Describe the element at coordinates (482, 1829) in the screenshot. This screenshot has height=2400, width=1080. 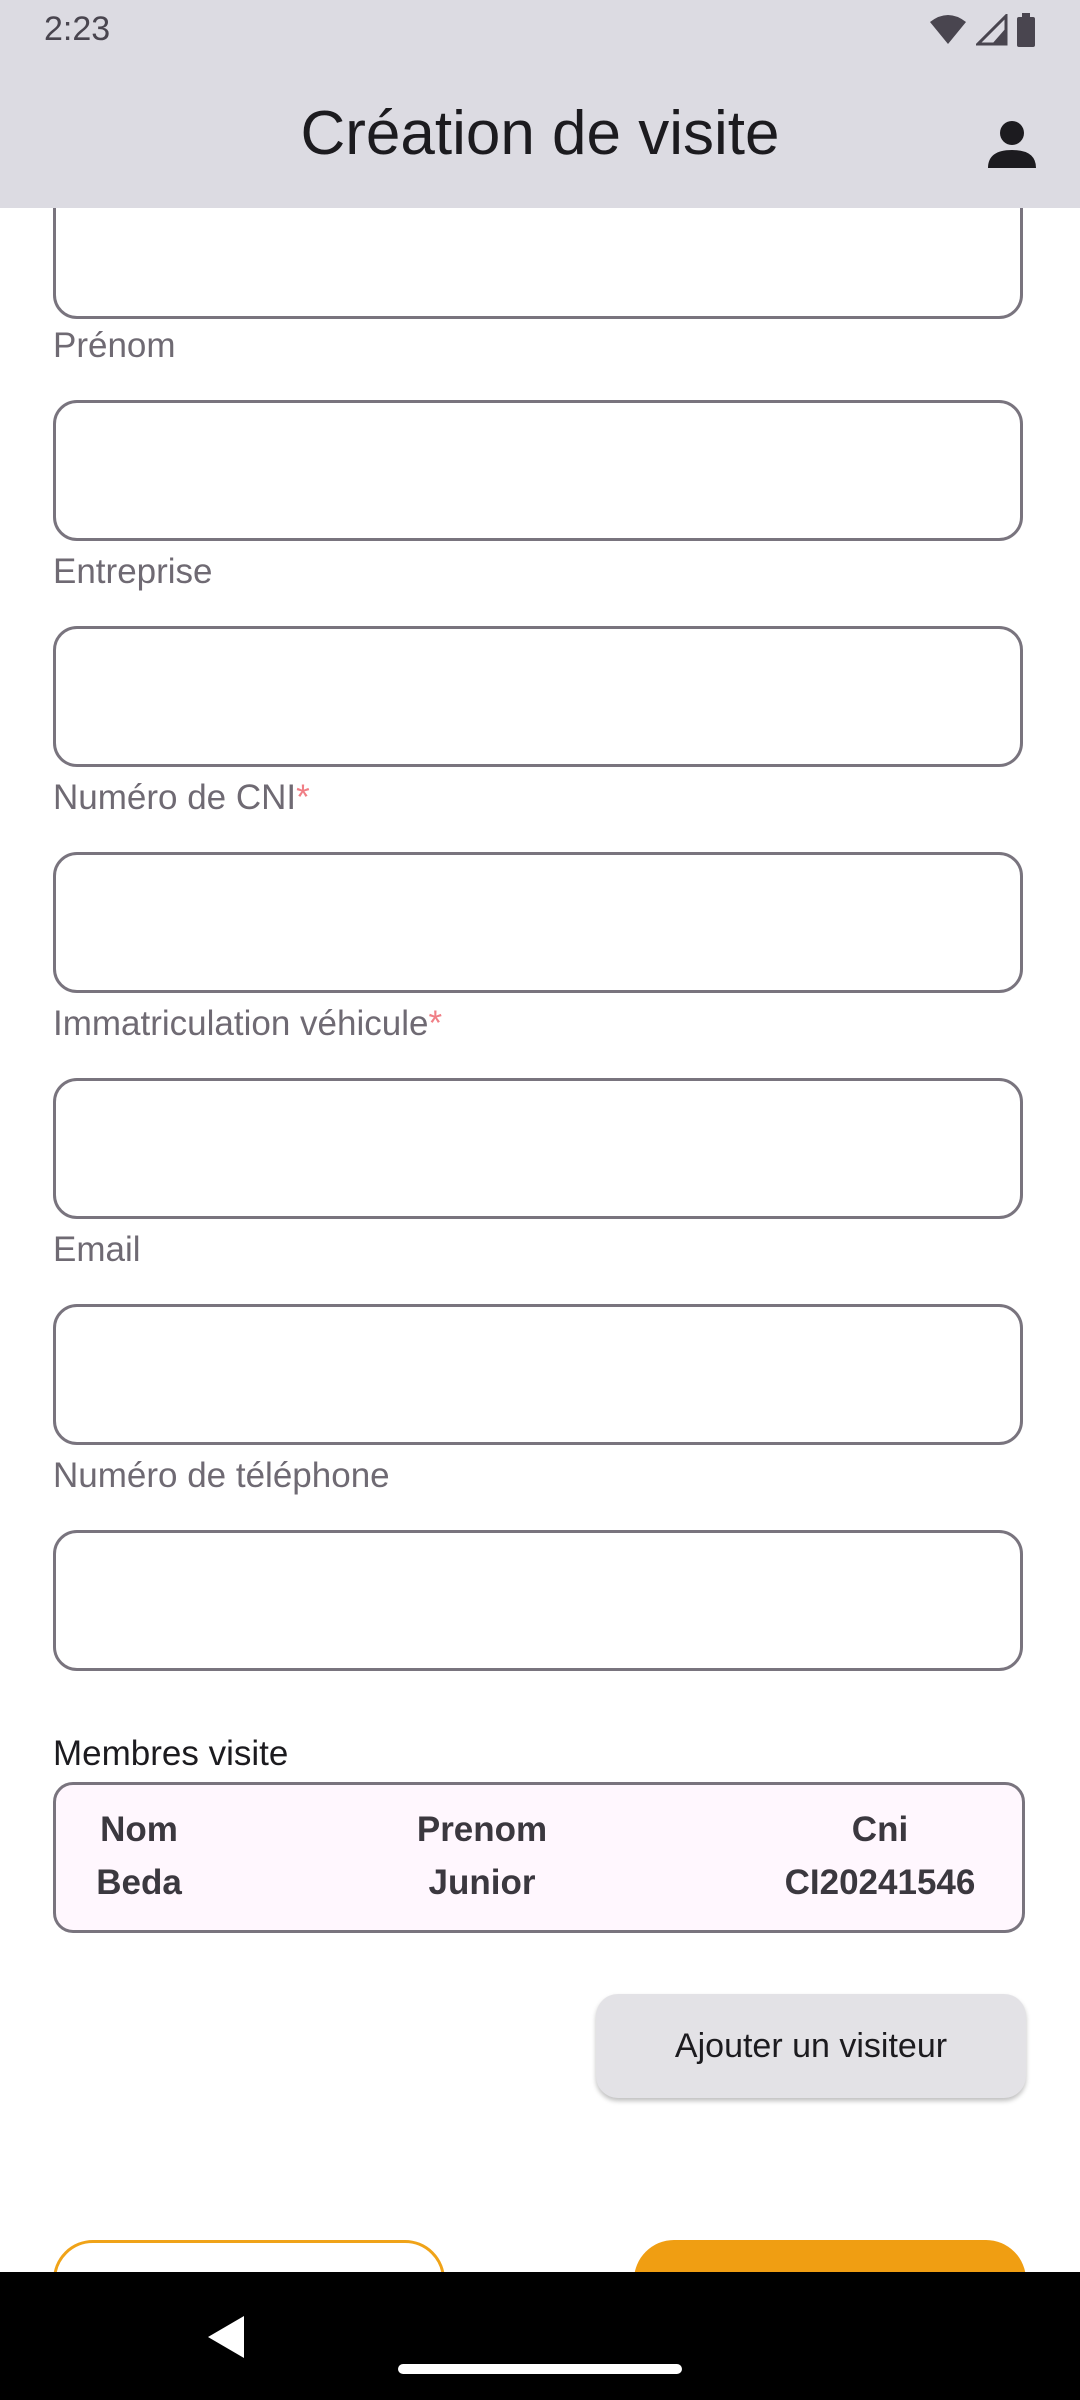
I see `column-header-prenom: Prenom` at that location.